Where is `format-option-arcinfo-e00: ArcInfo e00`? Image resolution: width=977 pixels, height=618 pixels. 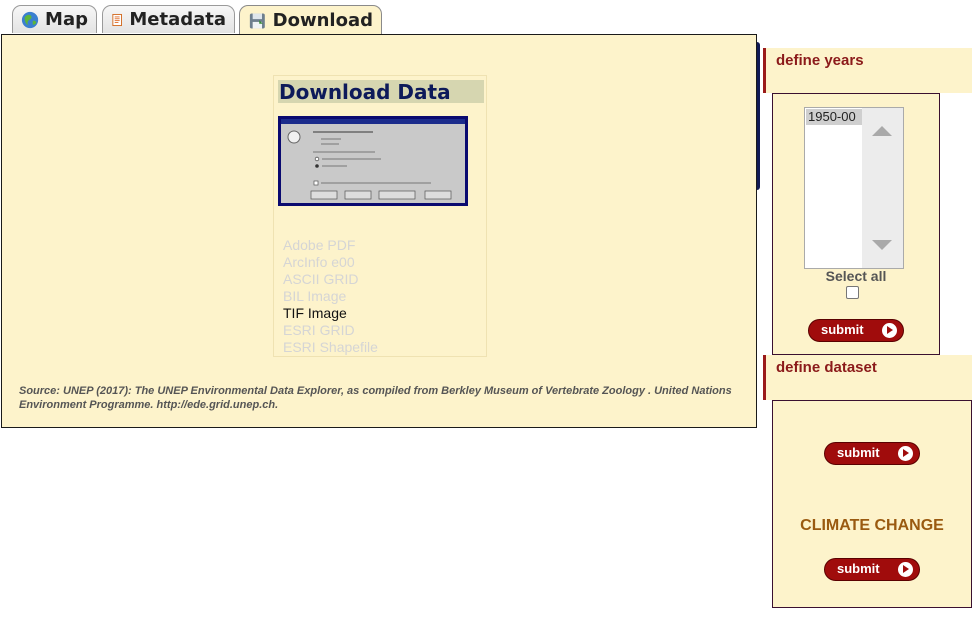 format-option-arcinfo-e00: ArcInfo e00 is located at coordinates (319, 262).